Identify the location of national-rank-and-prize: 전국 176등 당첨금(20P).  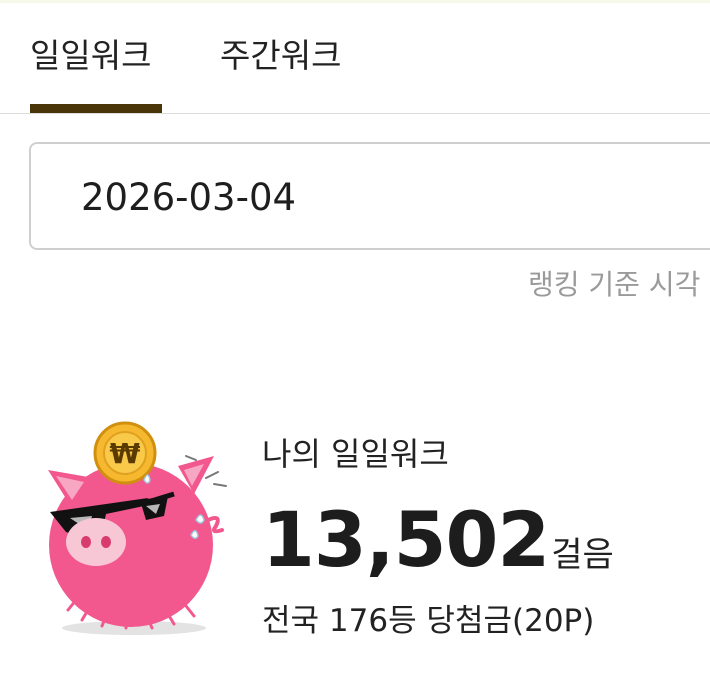
(428, 621).